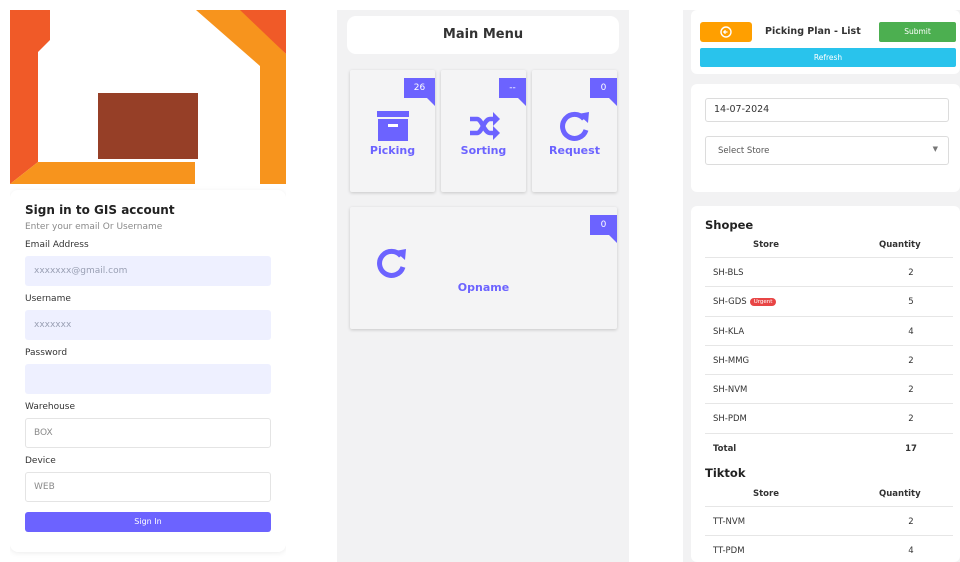  I want to click on table-row: SH-PDM 2, so click(829, 419).